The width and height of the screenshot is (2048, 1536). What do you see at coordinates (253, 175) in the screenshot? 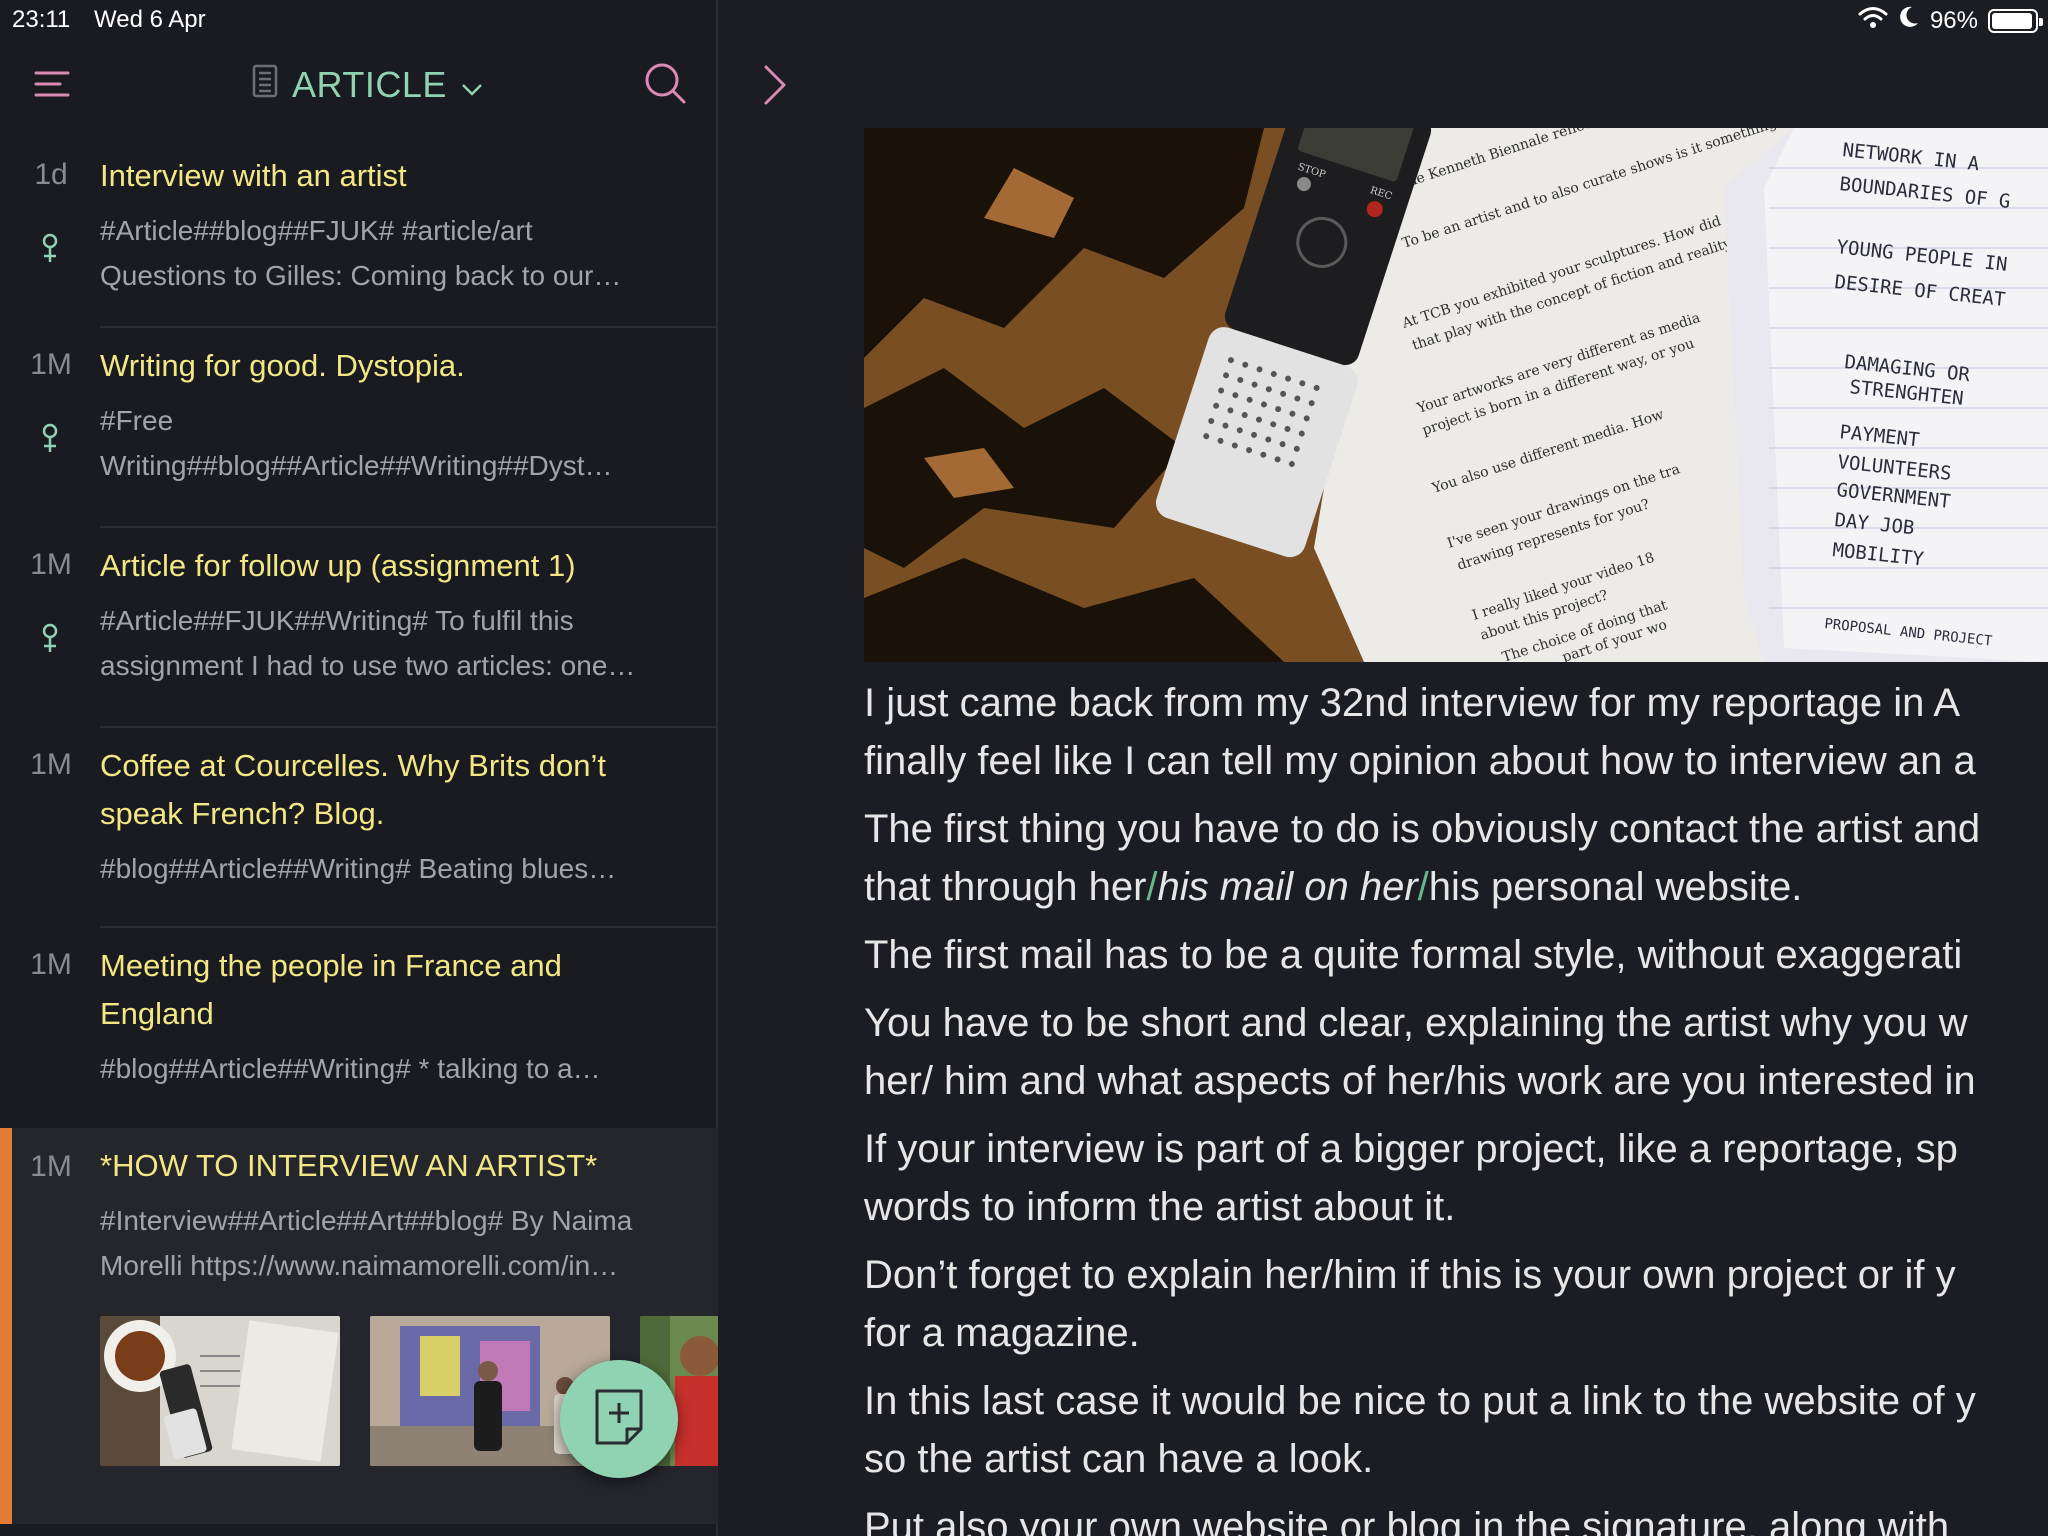
I see `note-title: Interview with an artist` at bounding box center [253, 175].